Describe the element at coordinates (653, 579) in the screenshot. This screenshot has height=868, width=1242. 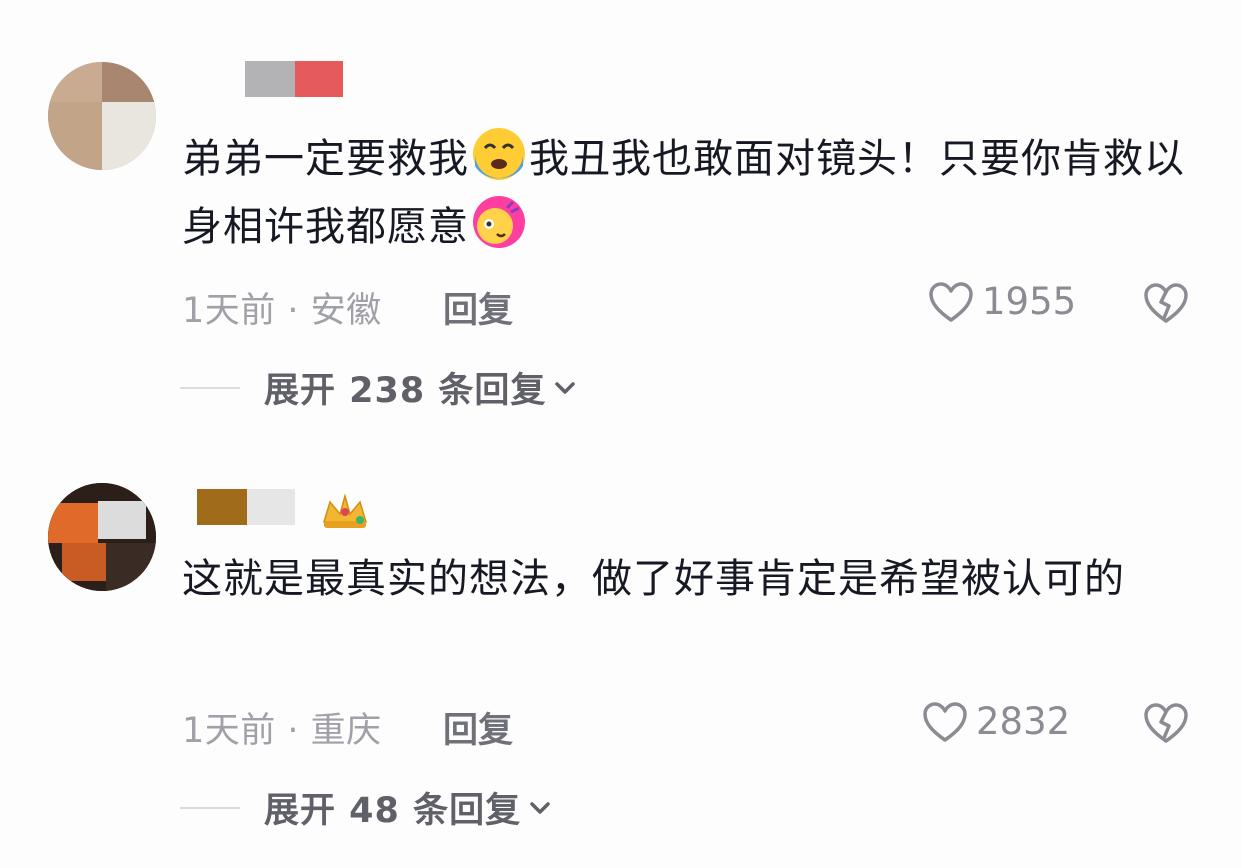
I see `comment-text: 这就是最真实的想法，做了好事肯定是希望被认可的` at that location.